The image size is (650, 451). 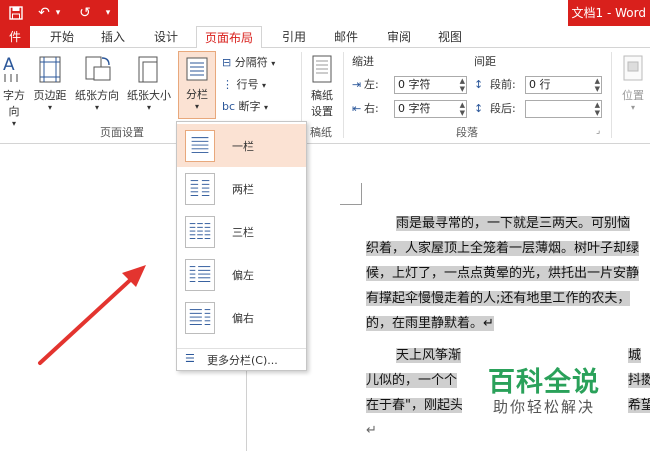 I want to click on position-dropdown-icon: ▾, so click(x=632, y=107).